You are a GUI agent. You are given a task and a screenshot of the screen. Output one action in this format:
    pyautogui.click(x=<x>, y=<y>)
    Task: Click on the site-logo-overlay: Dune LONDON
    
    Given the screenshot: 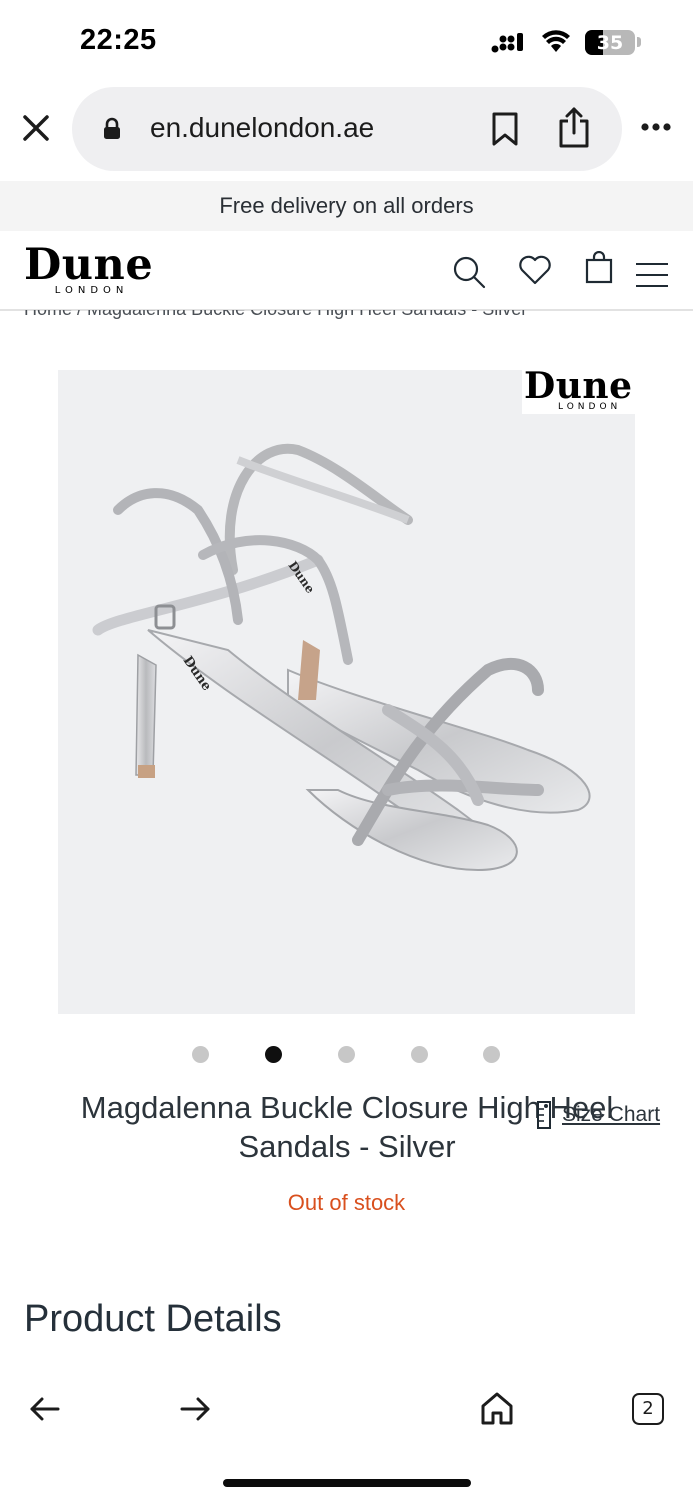 What is the action you would take?
    pyautogui.click(x=88, y=269)
    